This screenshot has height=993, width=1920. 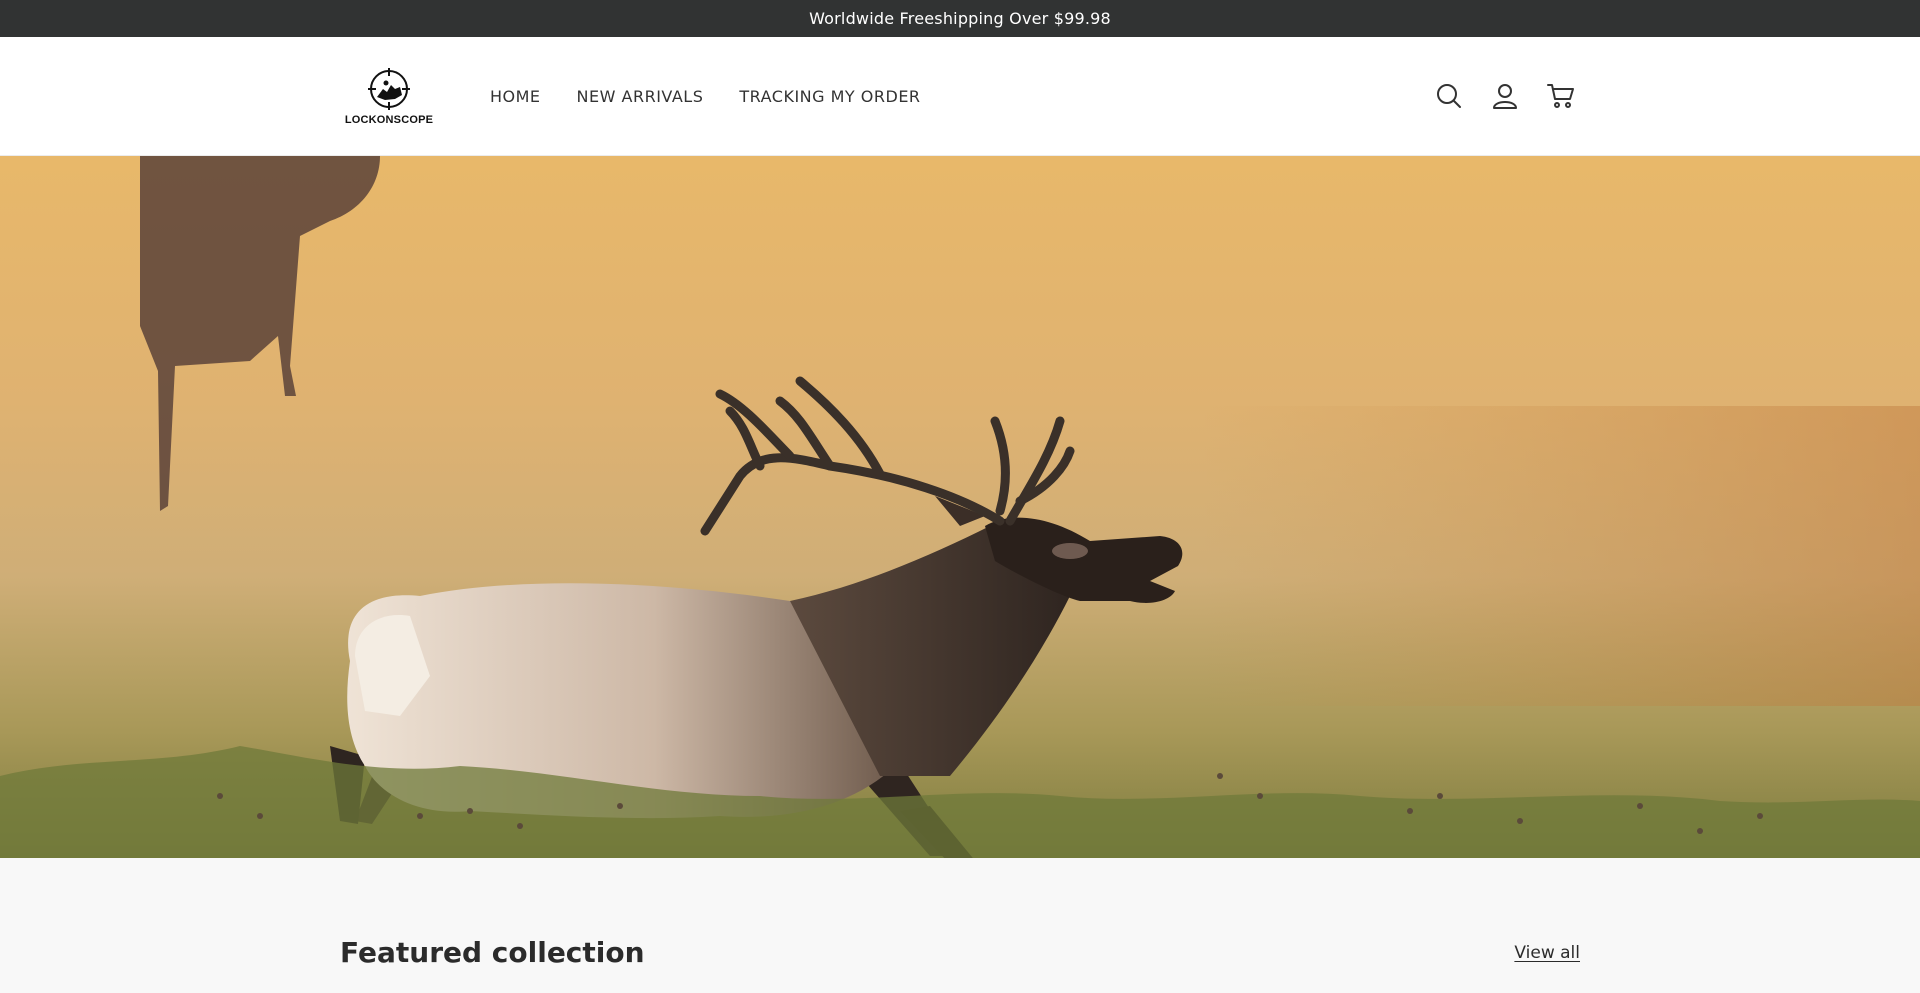 I want to click on nav-new-arrivals: NEW ARRIVALS, so click(x=640, y=96).